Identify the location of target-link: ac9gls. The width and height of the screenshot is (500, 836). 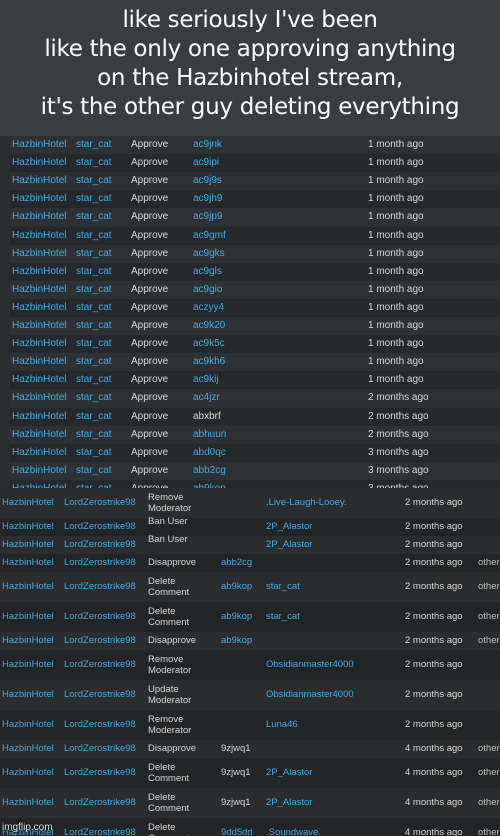
(207, 272).